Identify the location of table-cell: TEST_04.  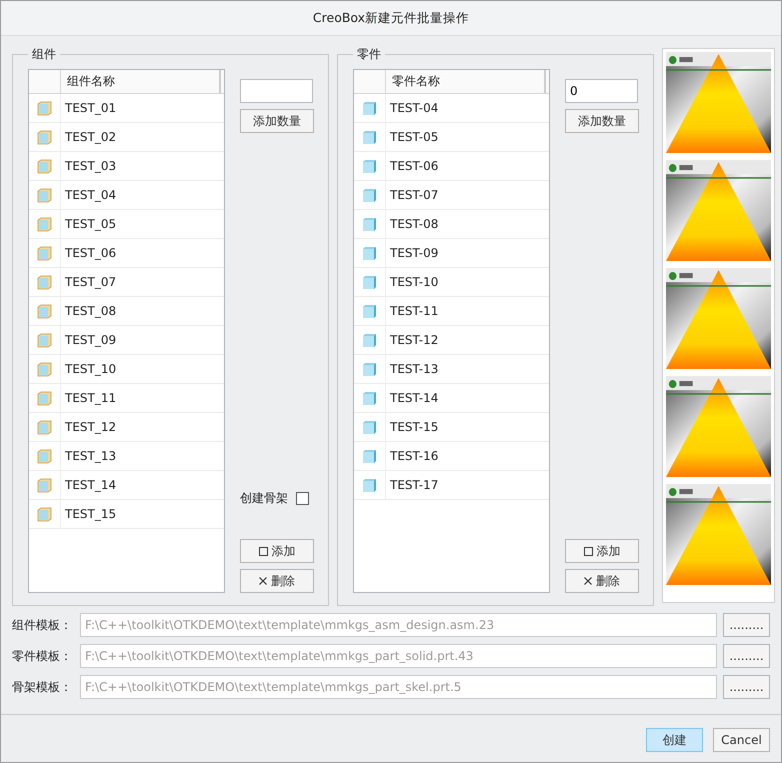
(142, 195).